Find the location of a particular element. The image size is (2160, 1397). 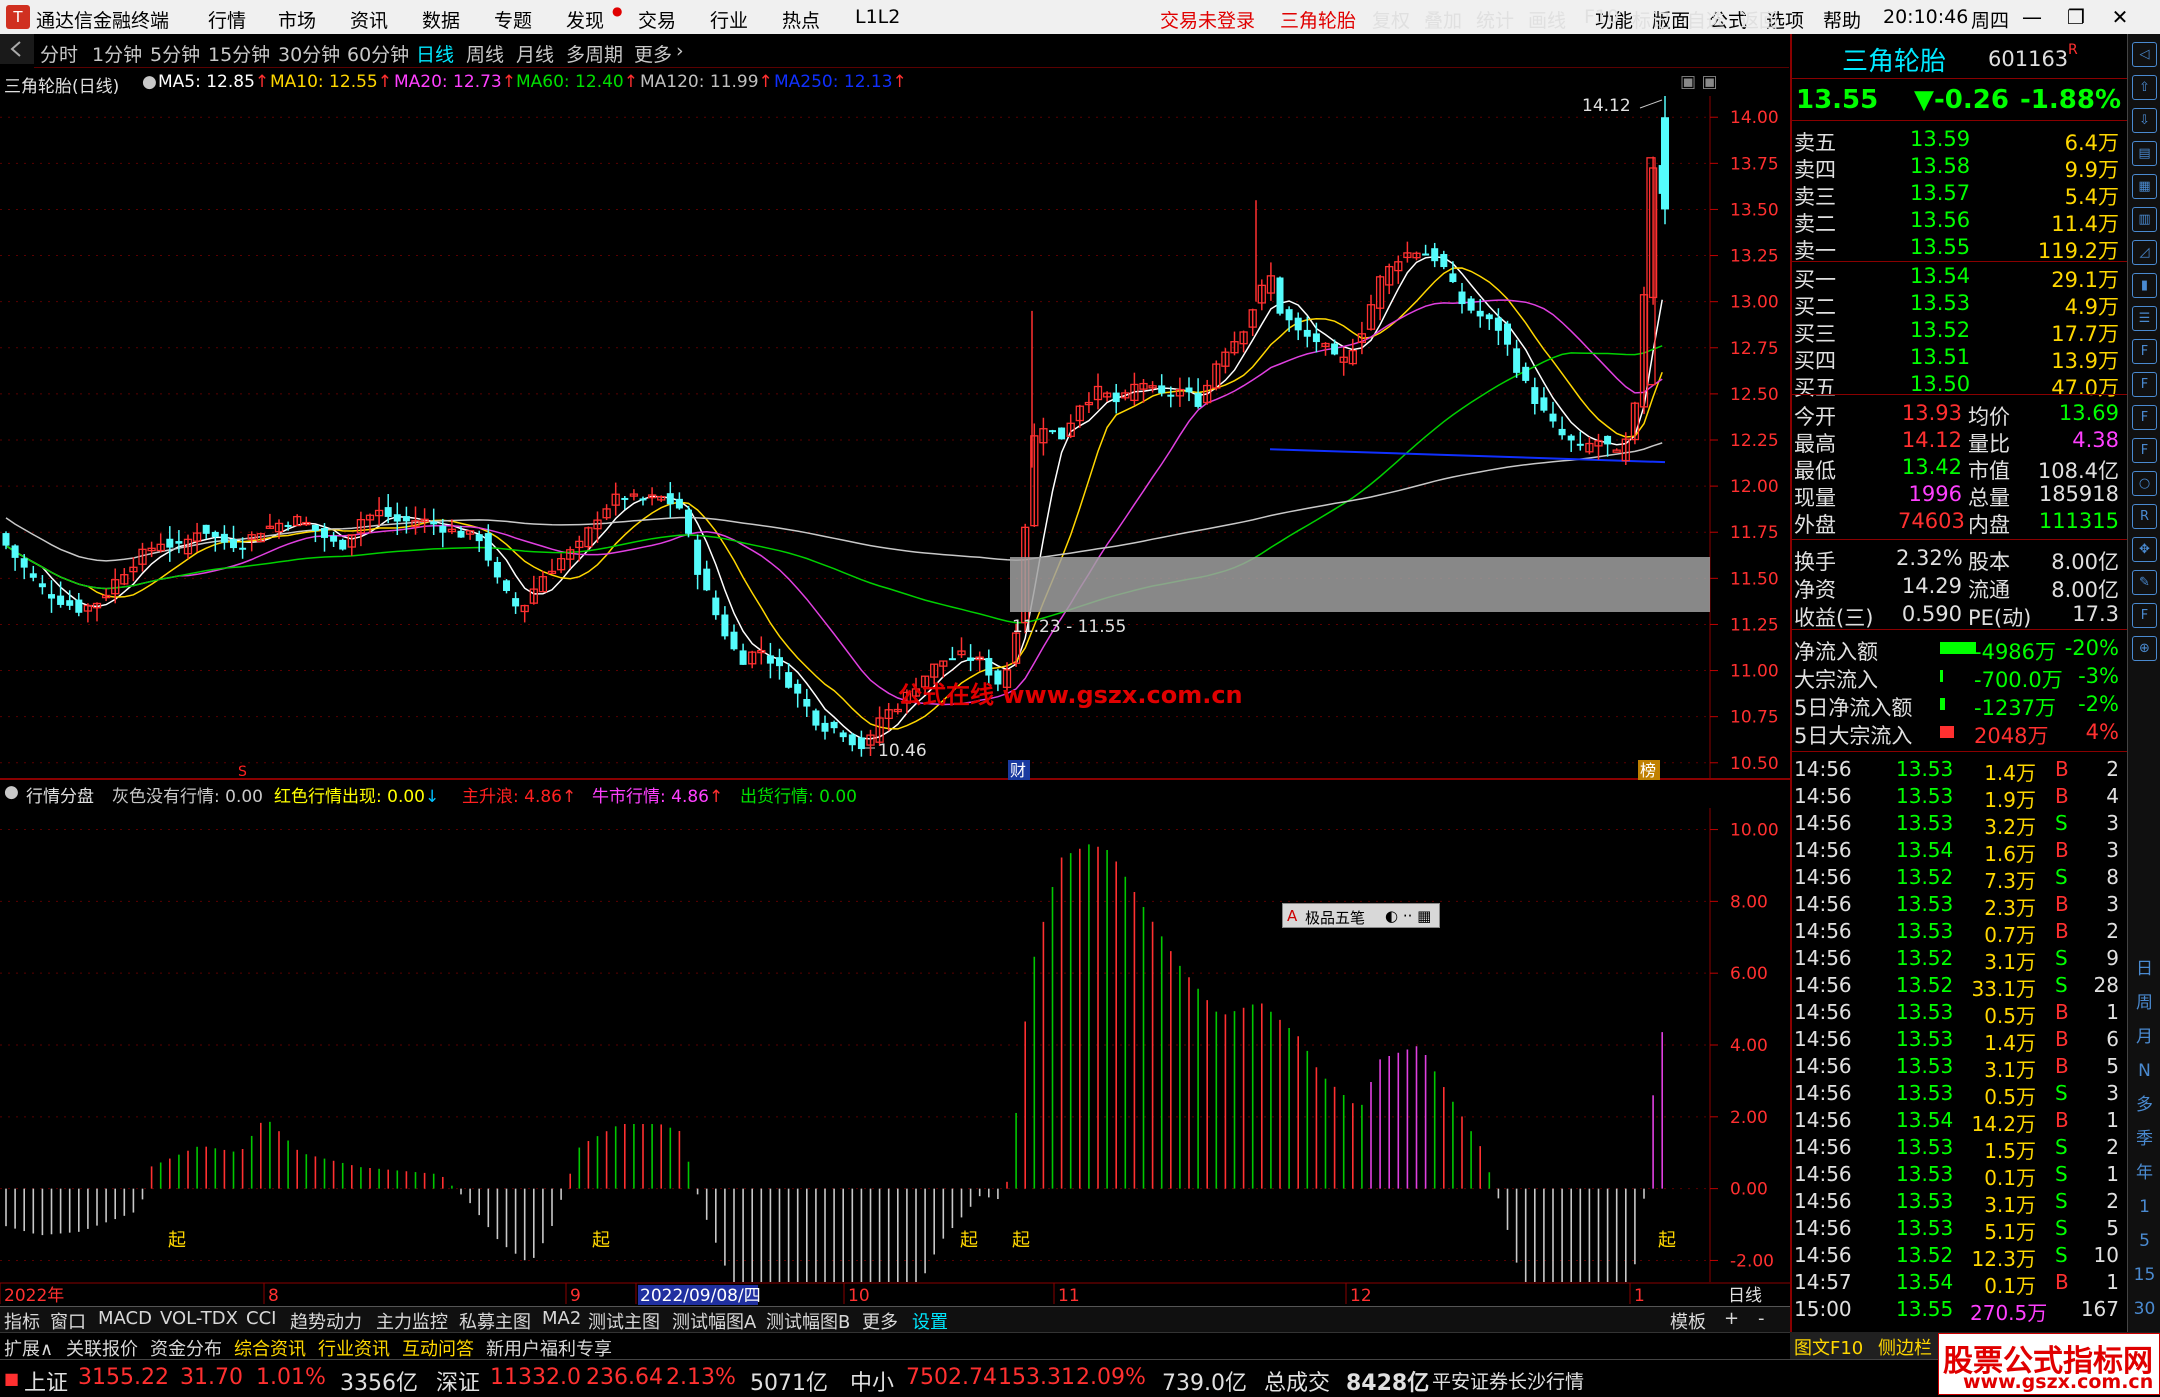

period-more: 更多 is located at coordinates (653, 53).